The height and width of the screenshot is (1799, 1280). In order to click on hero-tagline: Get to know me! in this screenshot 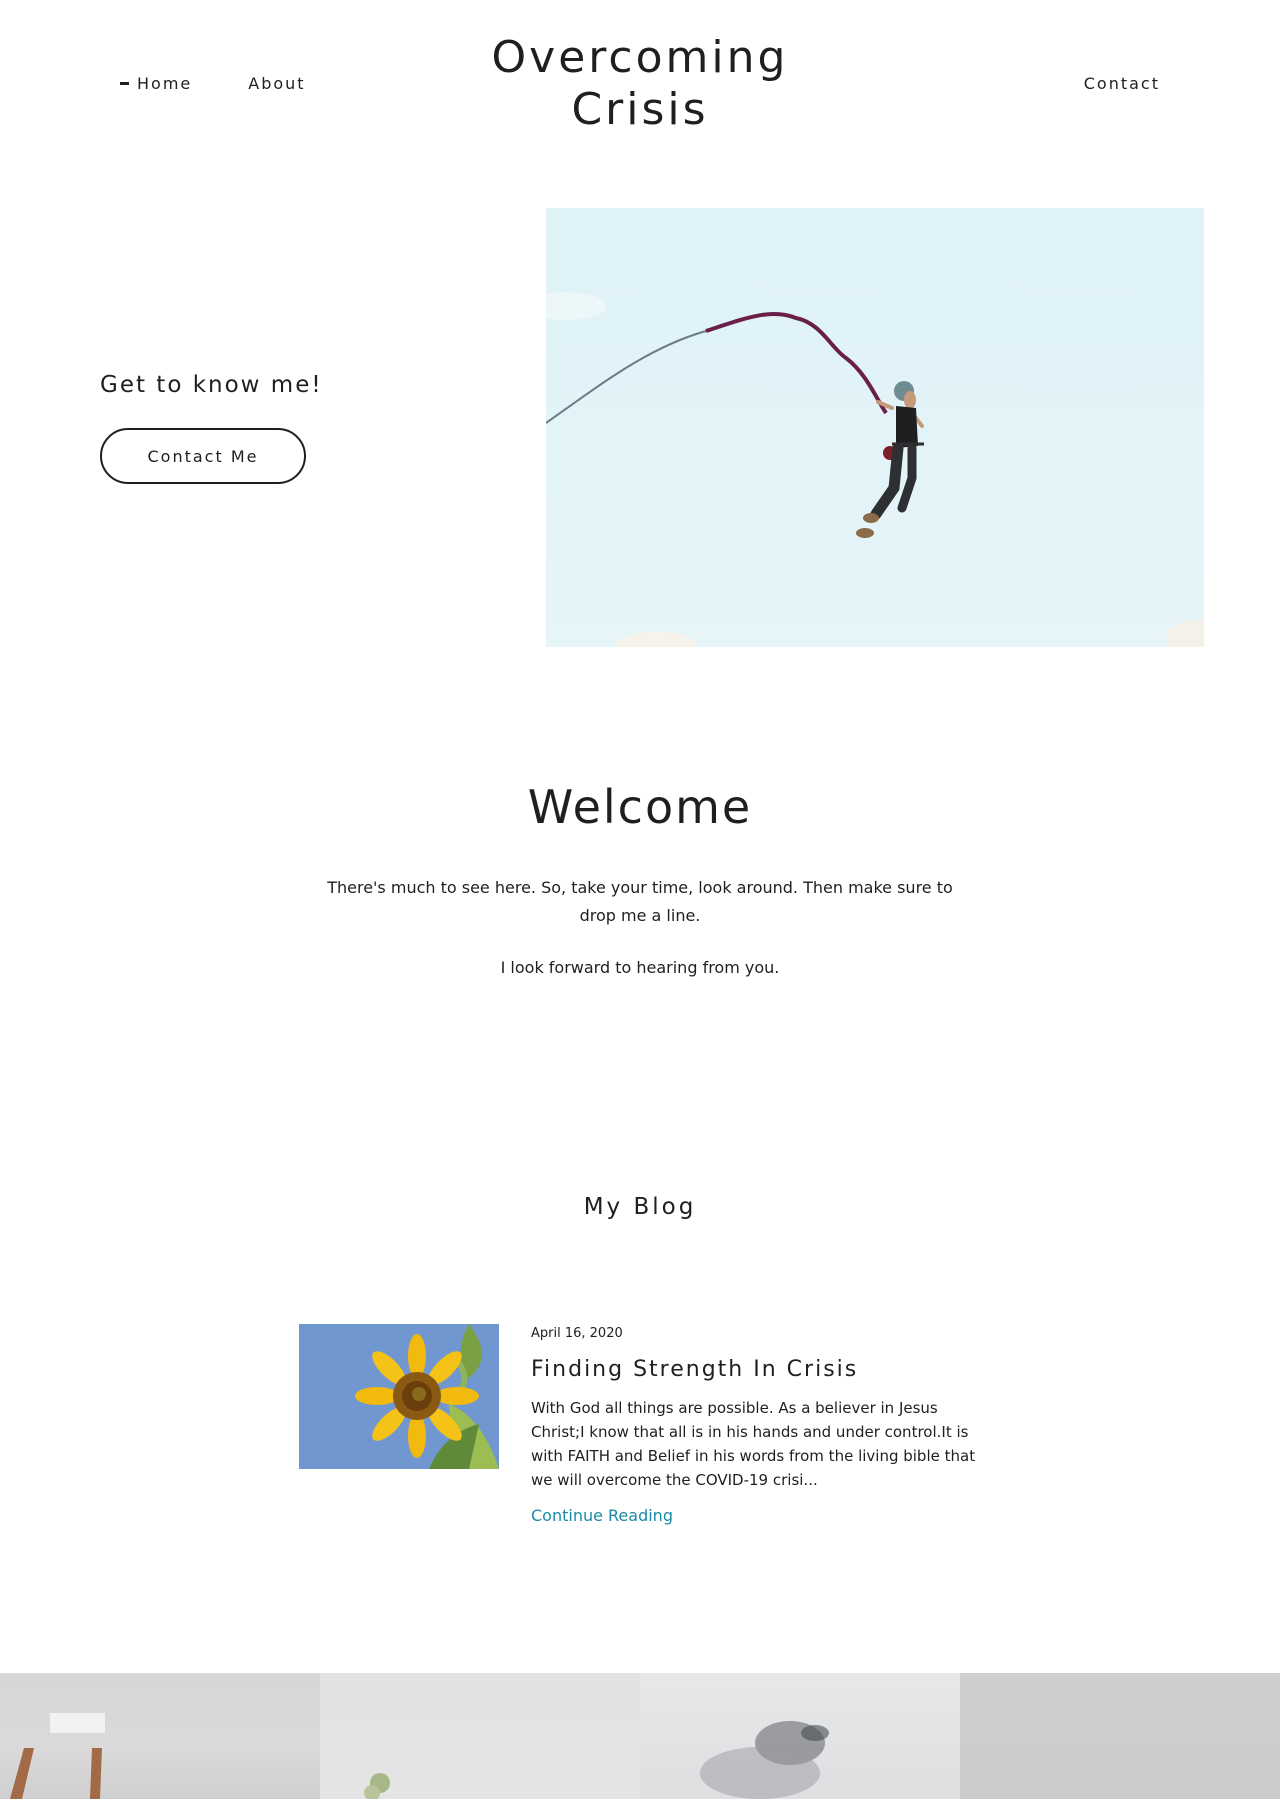, I will do `click(211, 385)`.